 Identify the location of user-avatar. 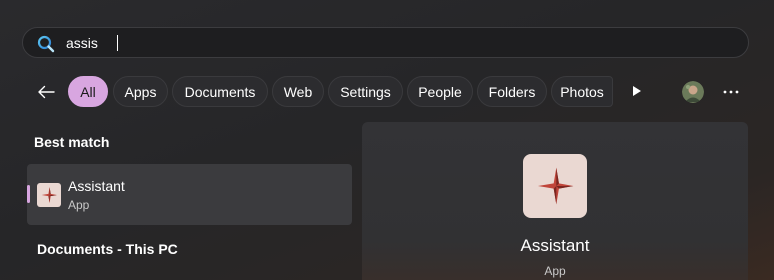
(693, 92).